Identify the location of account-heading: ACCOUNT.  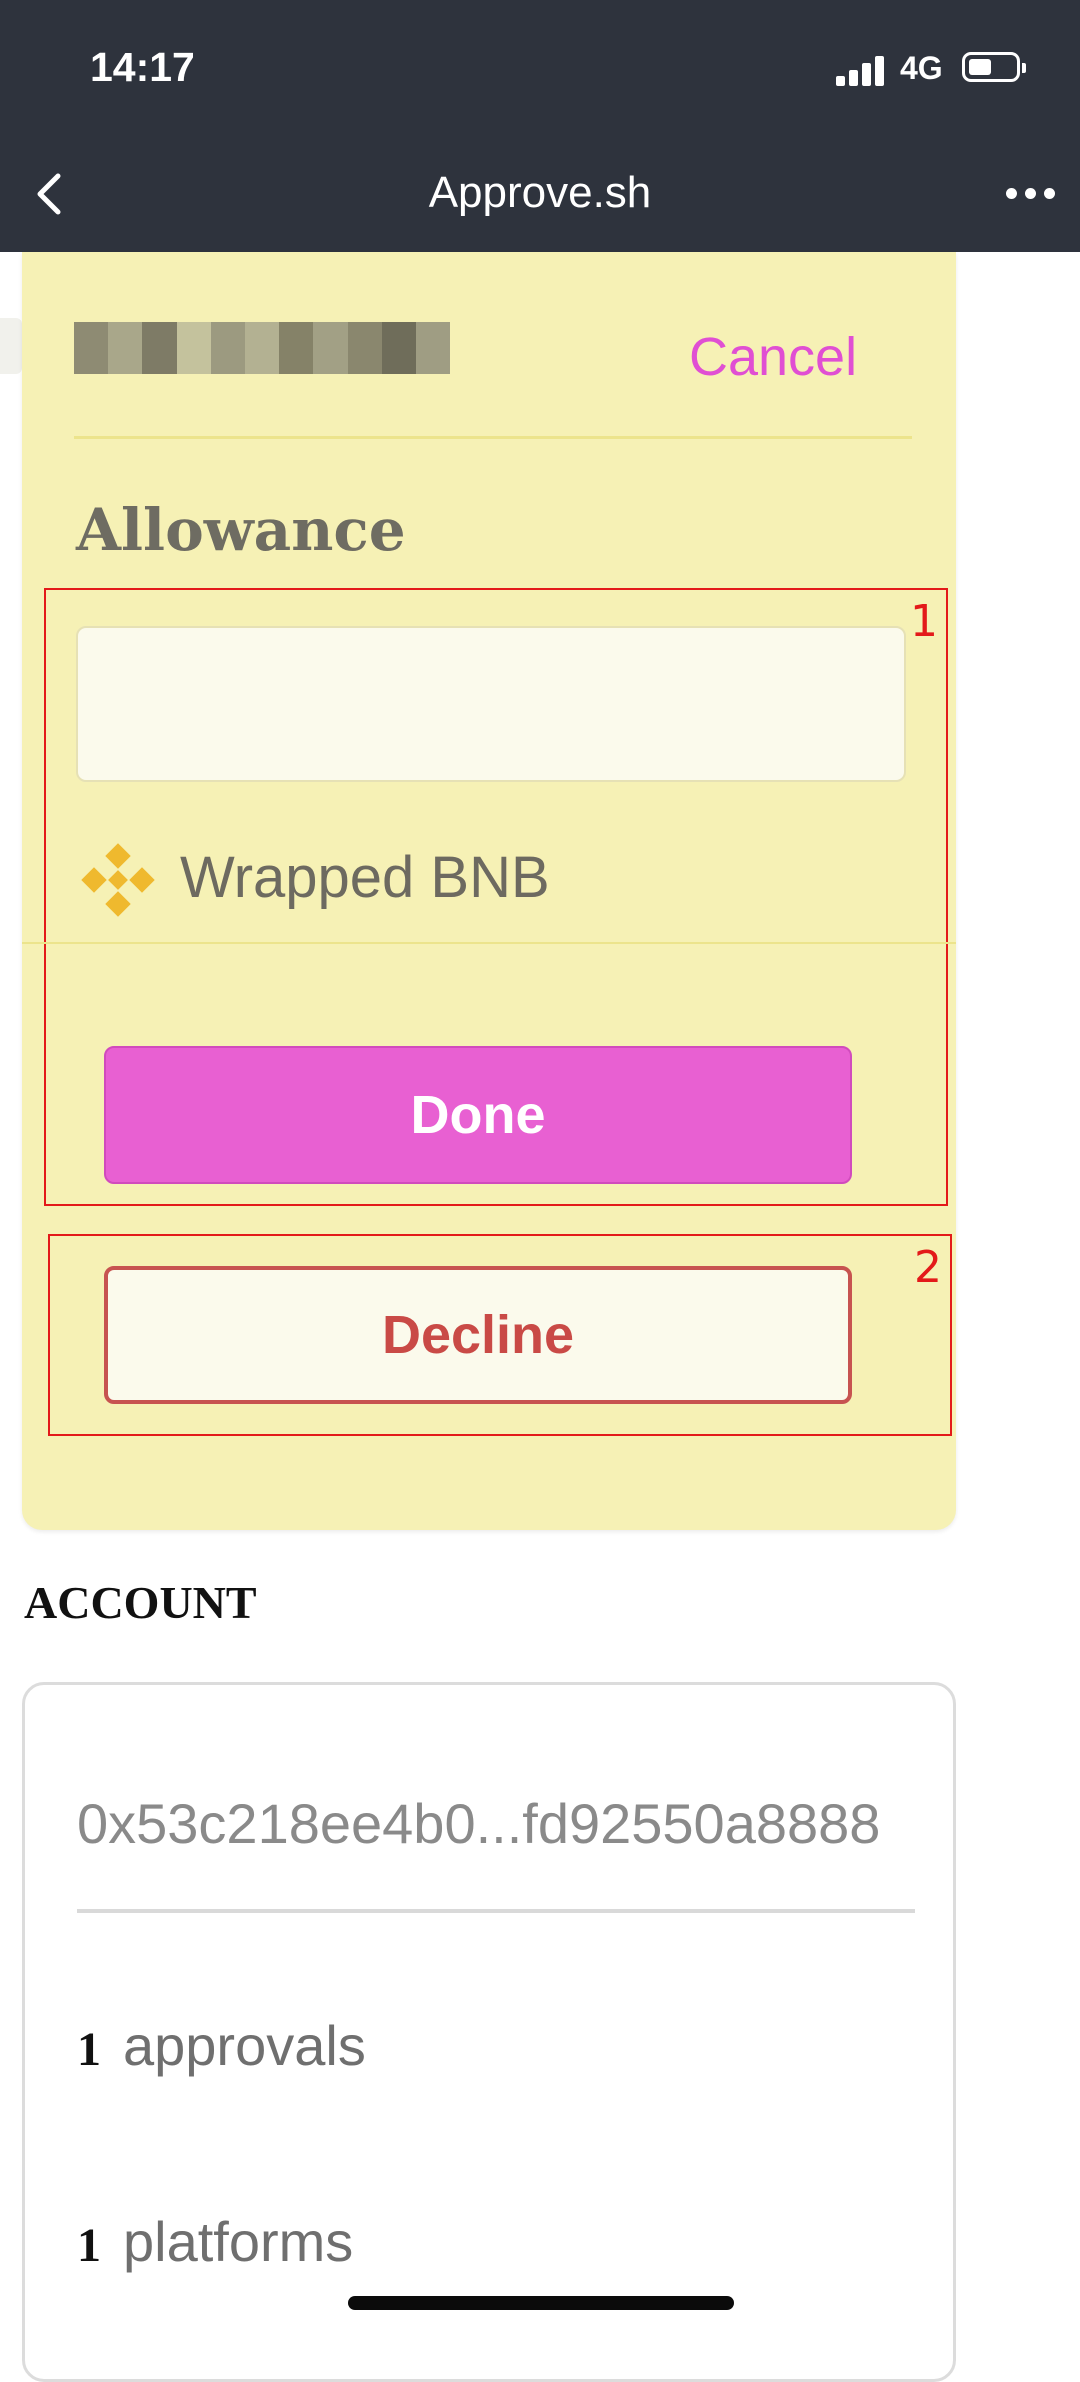
(140, 1602).